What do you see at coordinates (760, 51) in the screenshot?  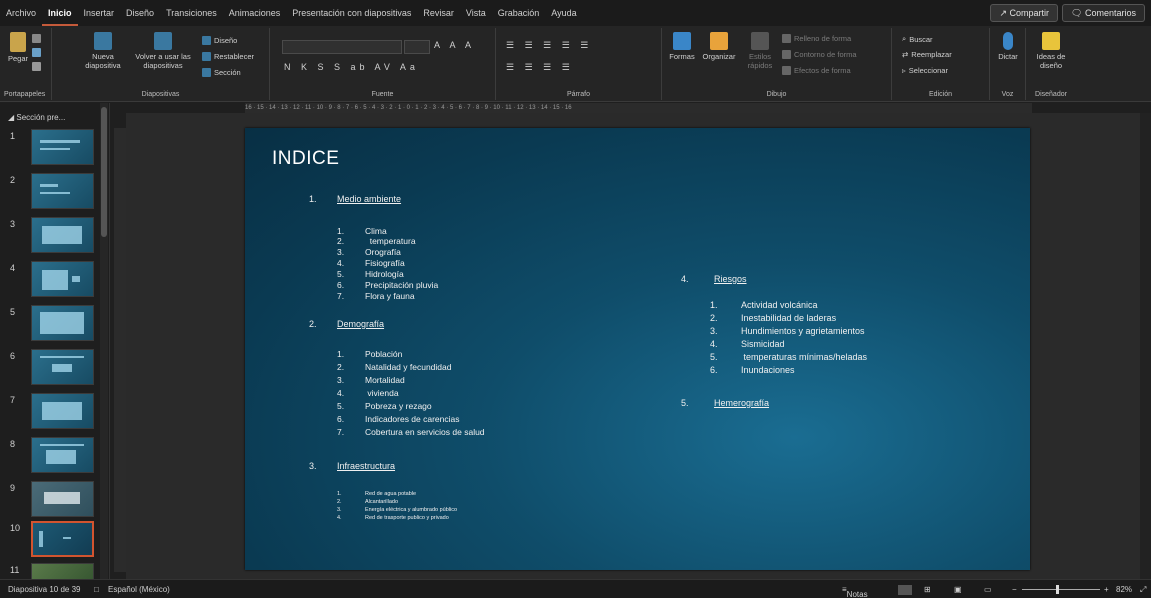 I see `quick-styles-button: Estilos rápidos` at bounding box center [760, 51].